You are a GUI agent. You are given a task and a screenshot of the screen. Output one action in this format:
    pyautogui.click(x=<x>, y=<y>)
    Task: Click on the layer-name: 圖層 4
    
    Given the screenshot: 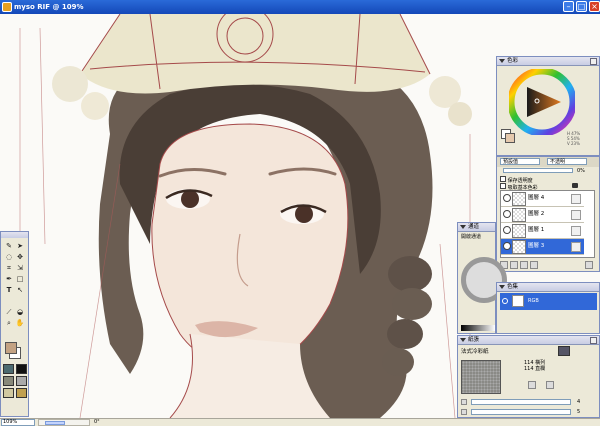 What is the action you would take?
    pyautogui.click(x=536, y=198)
    